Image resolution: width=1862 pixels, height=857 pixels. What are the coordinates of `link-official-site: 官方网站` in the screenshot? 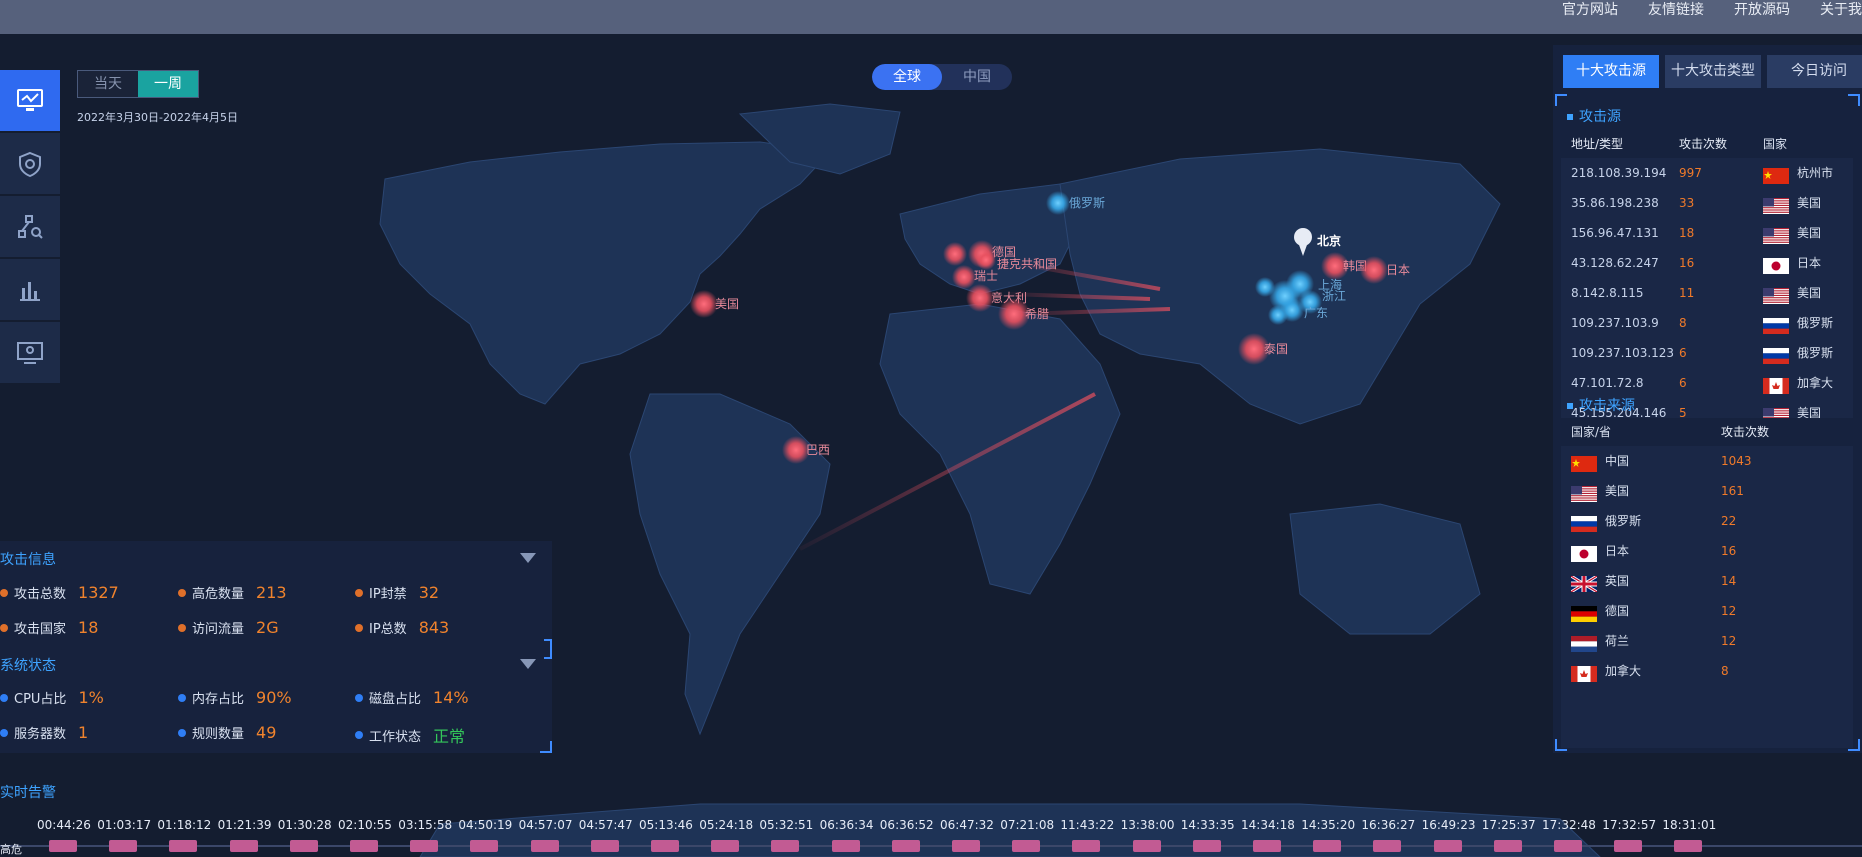 It's located at (1590, 11).